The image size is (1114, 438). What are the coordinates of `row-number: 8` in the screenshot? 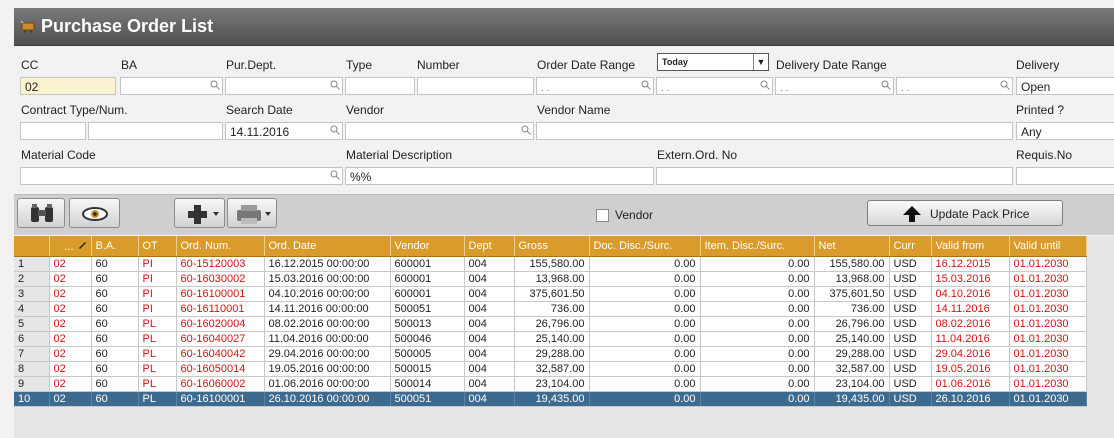 It's located at (32, 369).